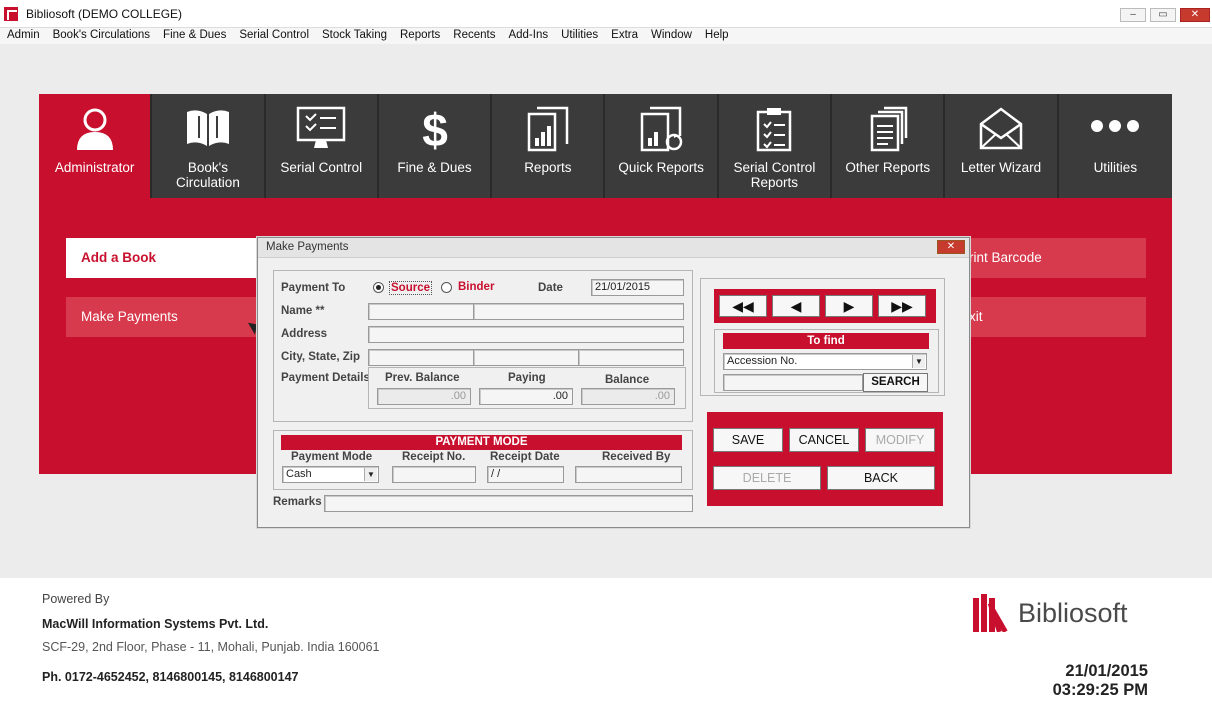 The height and width of the screenshot is (720, 1212). What do you see at coordinates (613, 248) in the screenshot?
I see `dialog-title-bar: Make Payments ✕` at bounding box center [613, 248].